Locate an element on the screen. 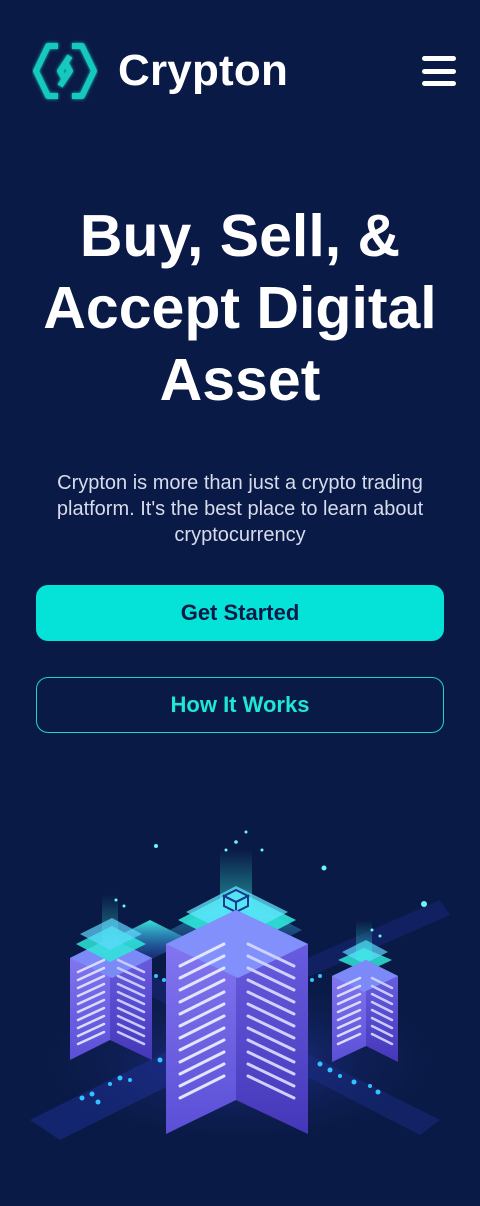  hamburger-menu-icon is located at coordinates (439, 71).